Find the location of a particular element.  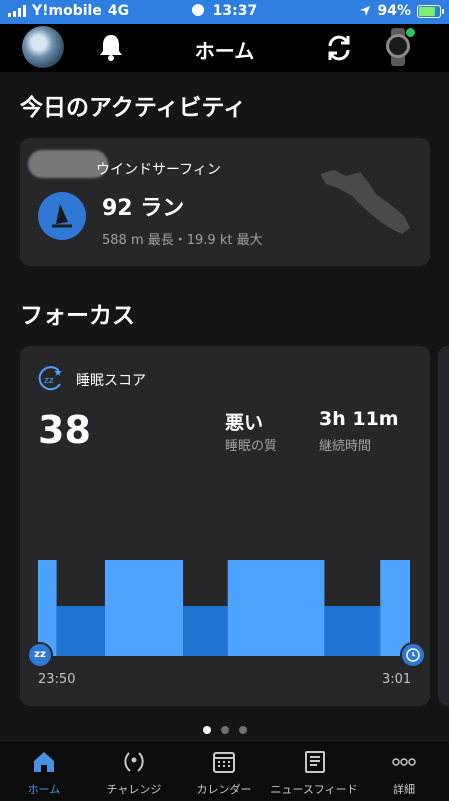

route-map-icon is located at coordinates (365, 202).